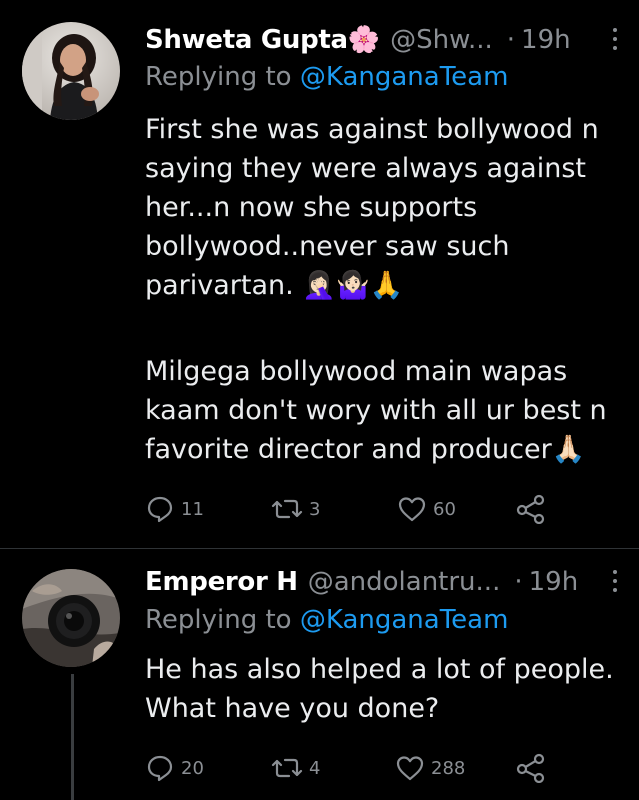 This screenshot has height=800, width=639. What do you see at coordinates (392, 509) in the screenshot?
I see `tweet-actions: 11 3 60` at bounding box center [392, 509].